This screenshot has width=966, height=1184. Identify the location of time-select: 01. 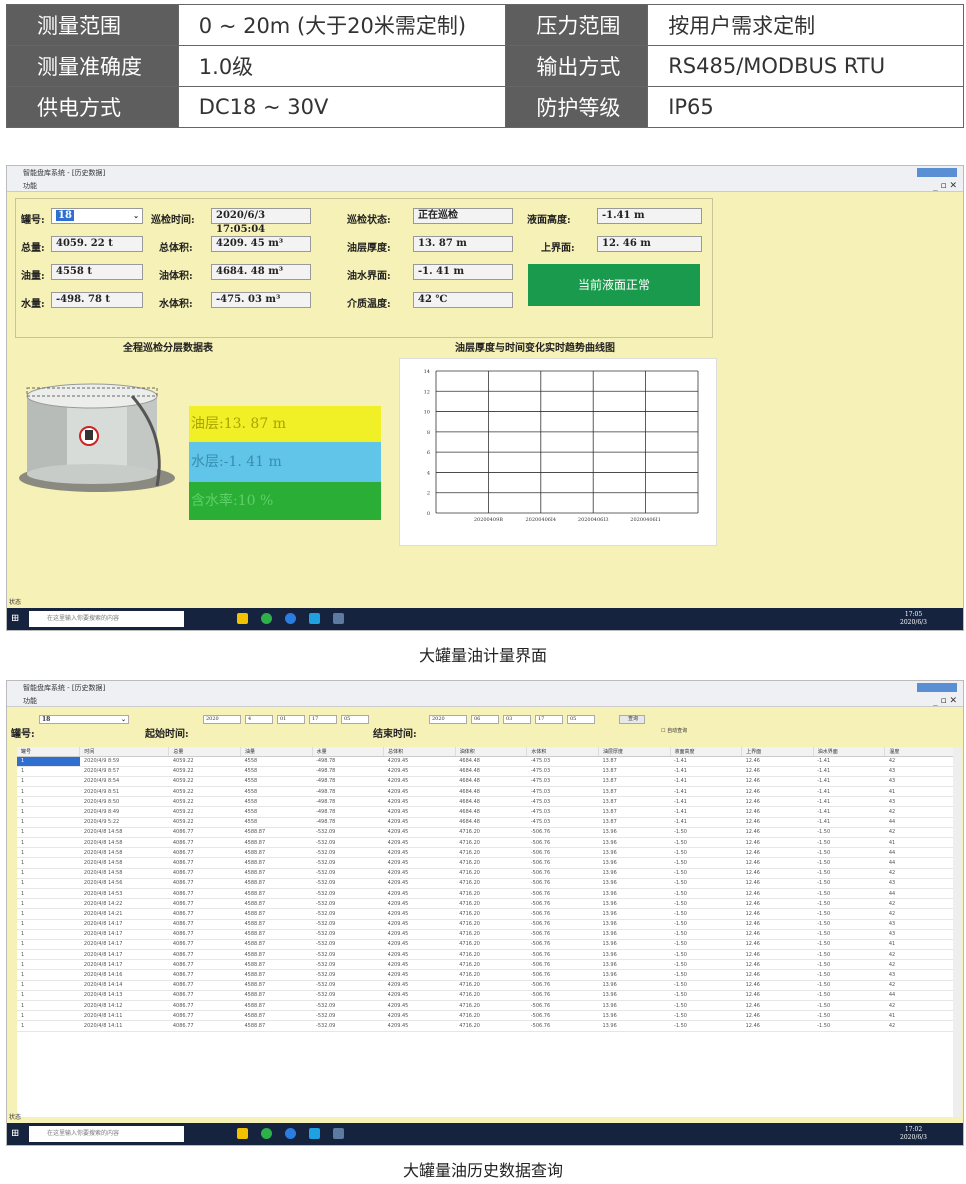
(291, 719).